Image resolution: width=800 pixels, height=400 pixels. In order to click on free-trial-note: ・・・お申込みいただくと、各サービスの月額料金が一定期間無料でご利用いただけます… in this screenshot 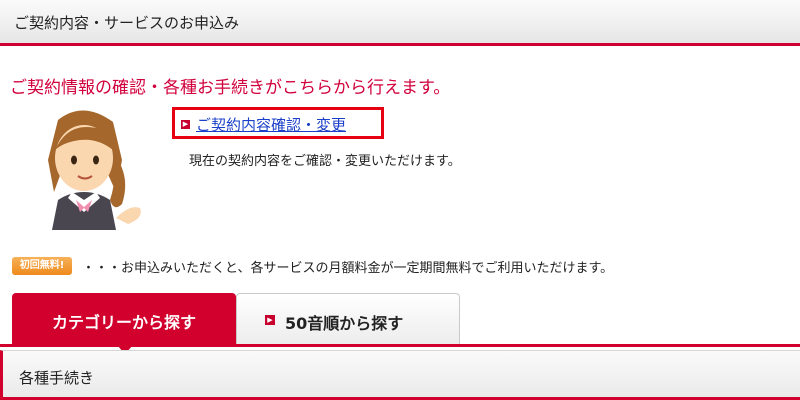, I will do `click(348, 268)`.